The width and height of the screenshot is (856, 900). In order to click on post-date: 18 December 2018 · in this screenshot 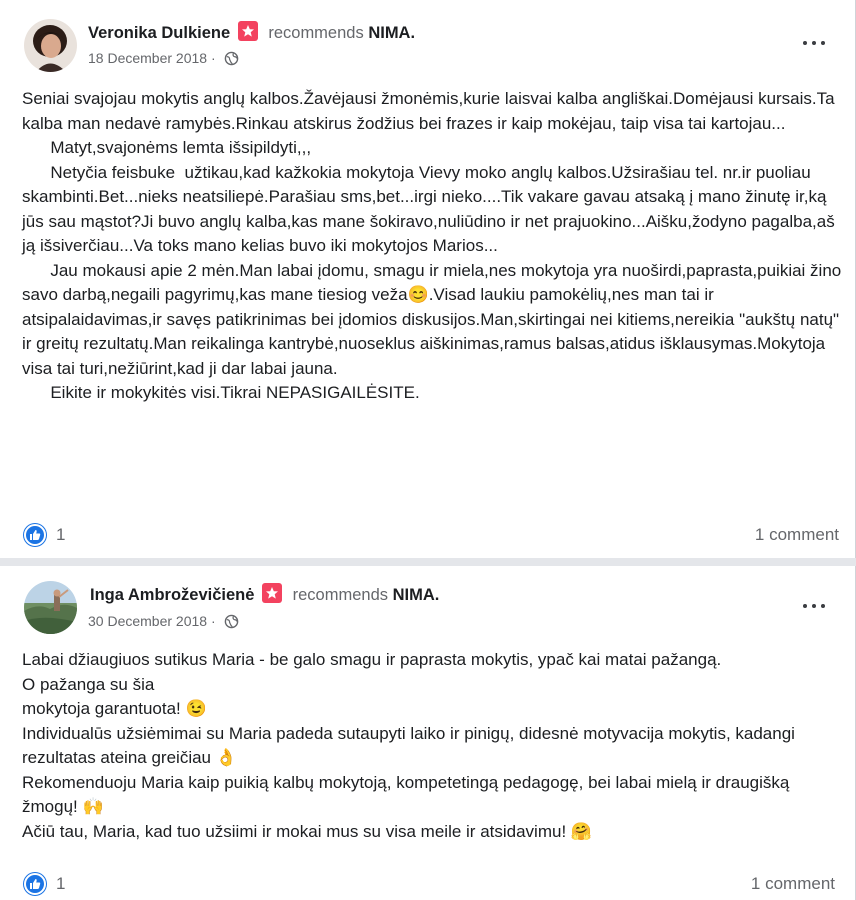, I will do `click(152, 58)`.